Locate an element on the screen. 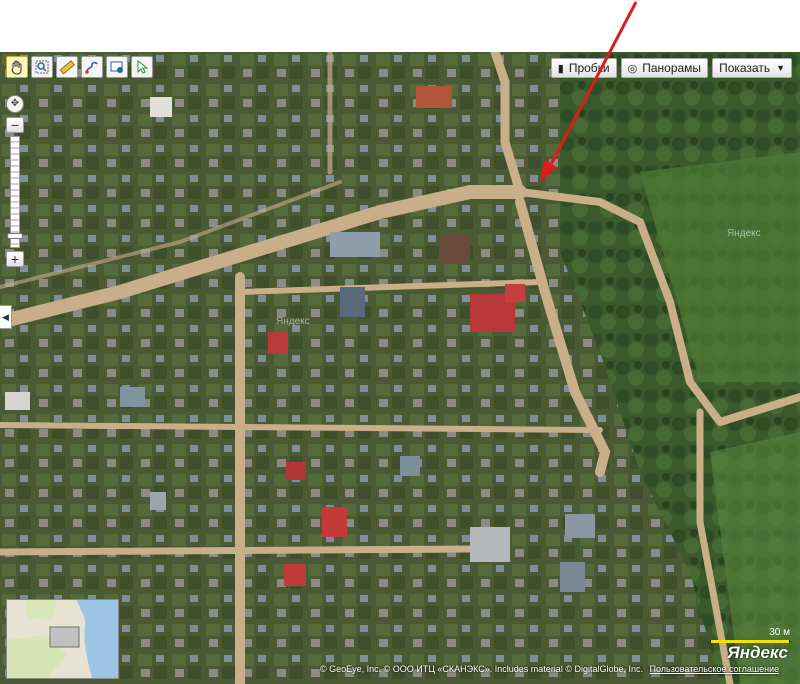 The image size is (800, 684). zoom-out-button: − is located at coordinates (15, 125).